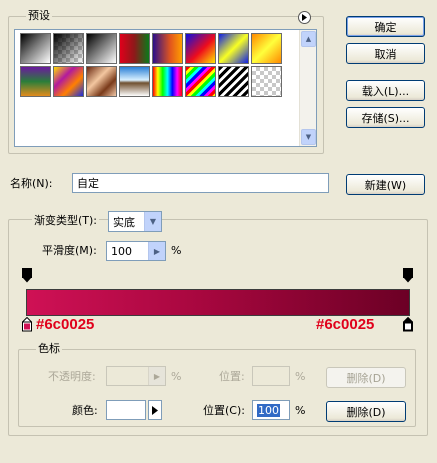 Image resolution: width=437 pixels, height=463 pixels. What do you see at coordinates (35, 48) in the screenshot?
I see `preset-swatch-foreground-to-background` at bounding box center [35, 48].